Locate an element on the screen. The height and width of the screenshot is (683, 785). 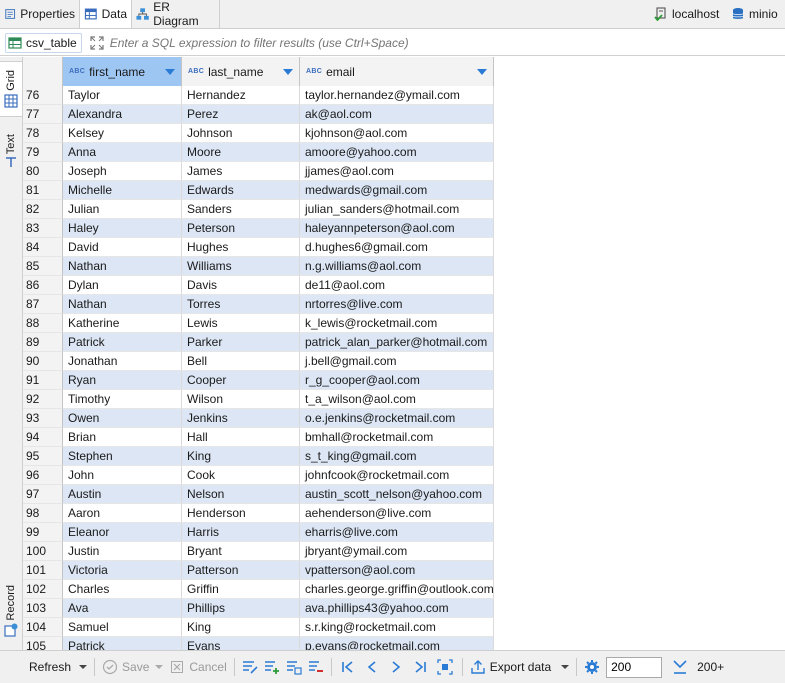
first-name-cell: Alexandra is located at coordinates (122, 114).